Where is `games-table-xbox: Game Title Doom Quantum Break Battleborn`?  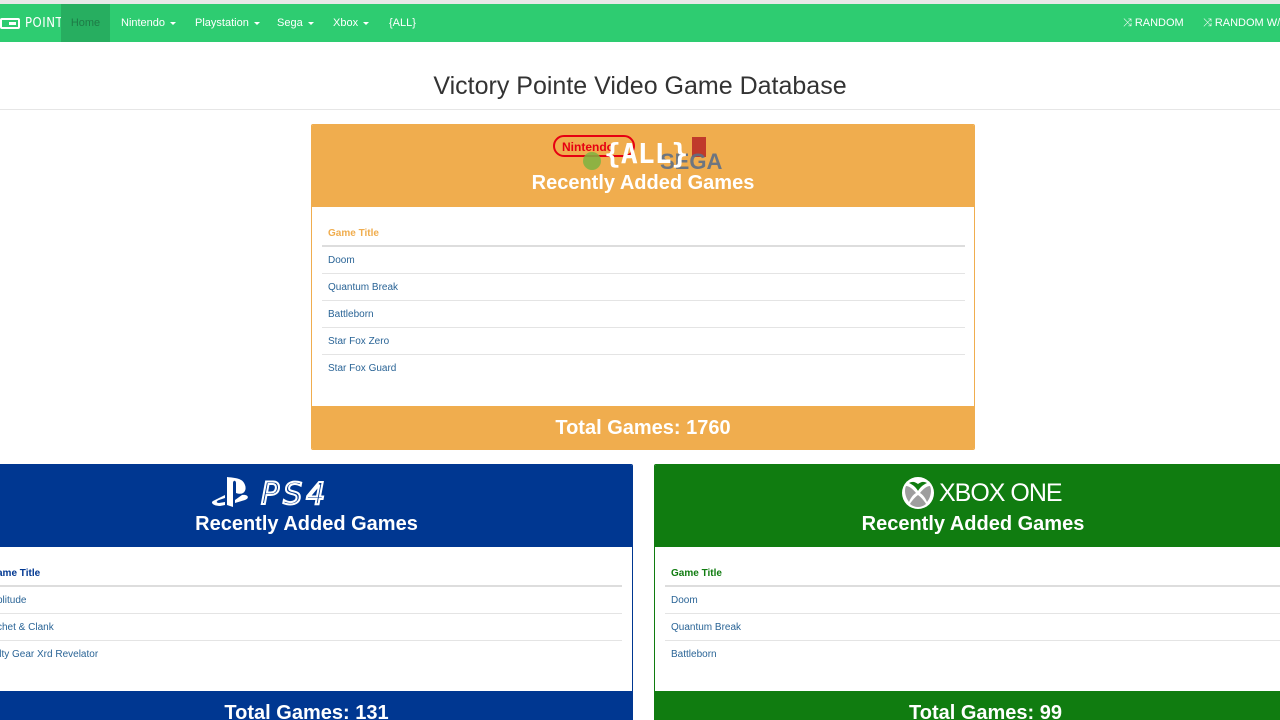 games-table-xbox: Game Title Doom Quantum Break Battleborn is located at coordinates (972, 614).